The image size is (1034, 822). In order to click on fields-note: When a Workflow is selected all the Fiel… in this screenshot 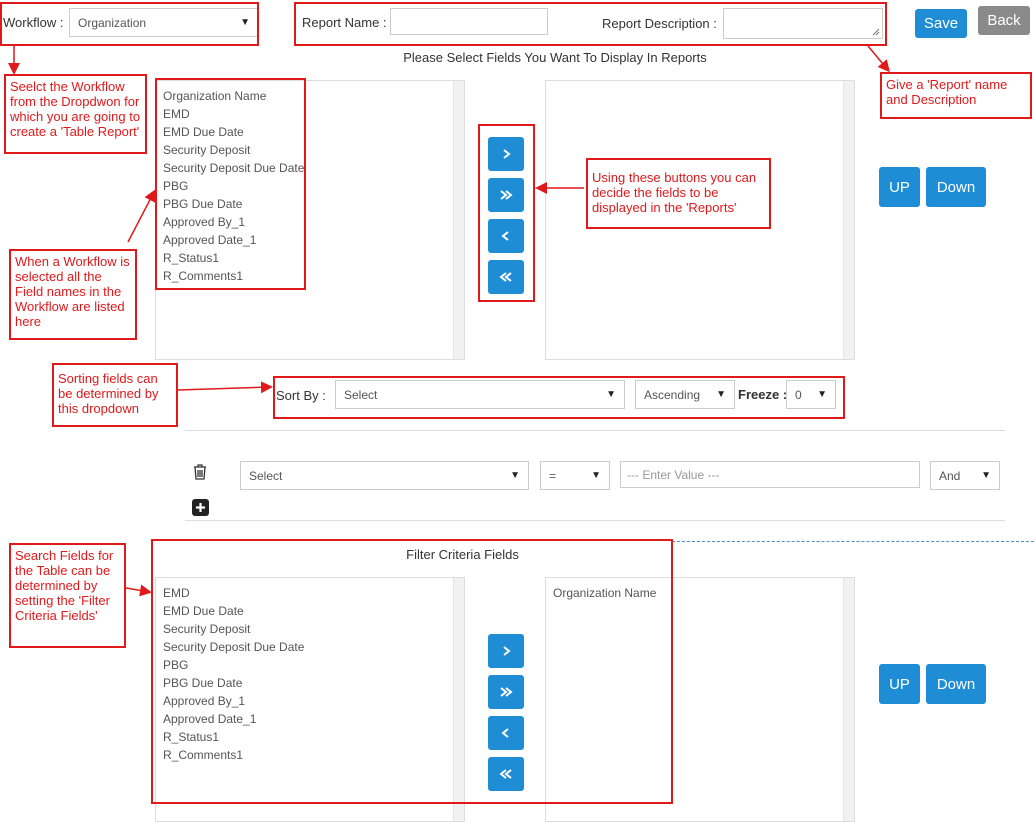, I will do `click(73, 294)`.